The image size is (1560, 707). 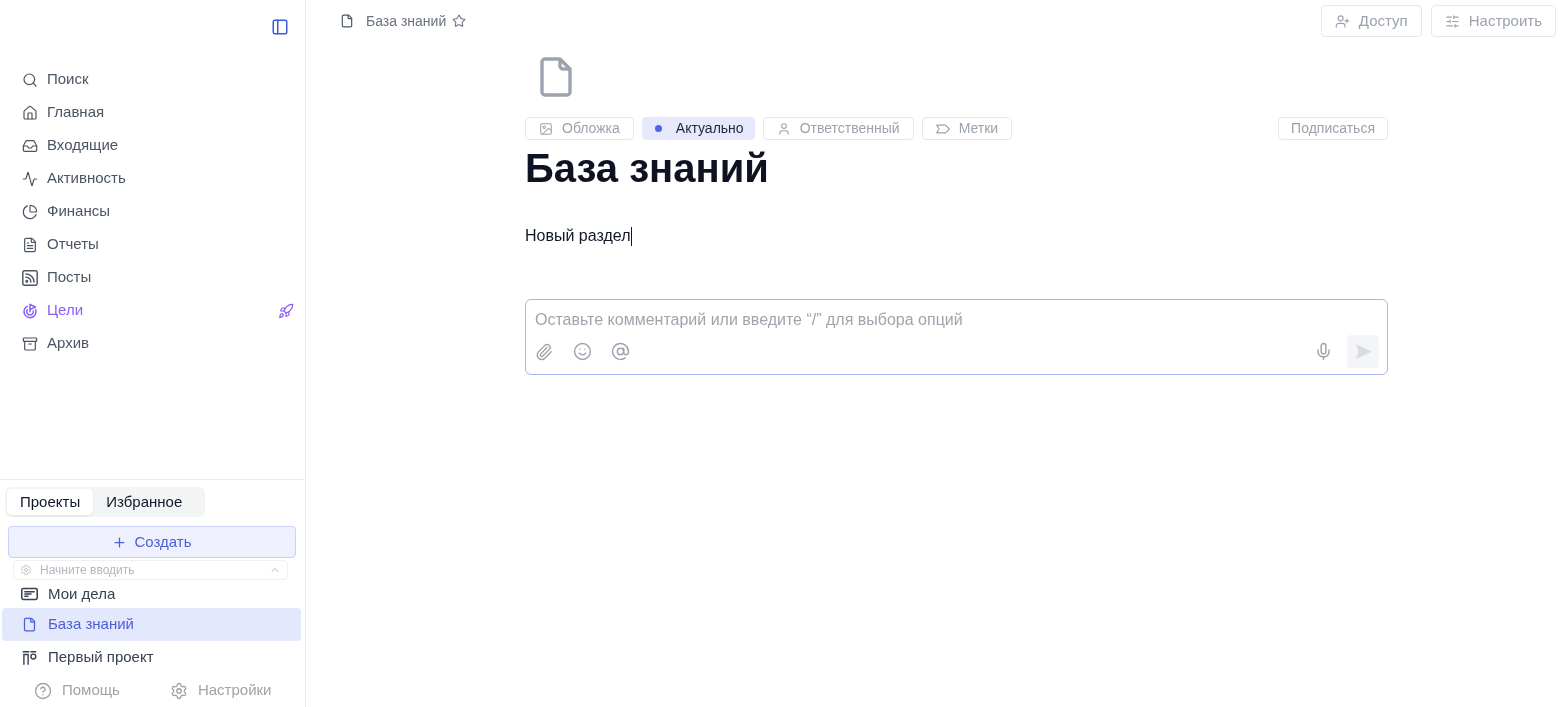 What do you see at coordinates (30, 178) in the screenshot?
I see `pulse-icon` at bounding box center [30, 178].